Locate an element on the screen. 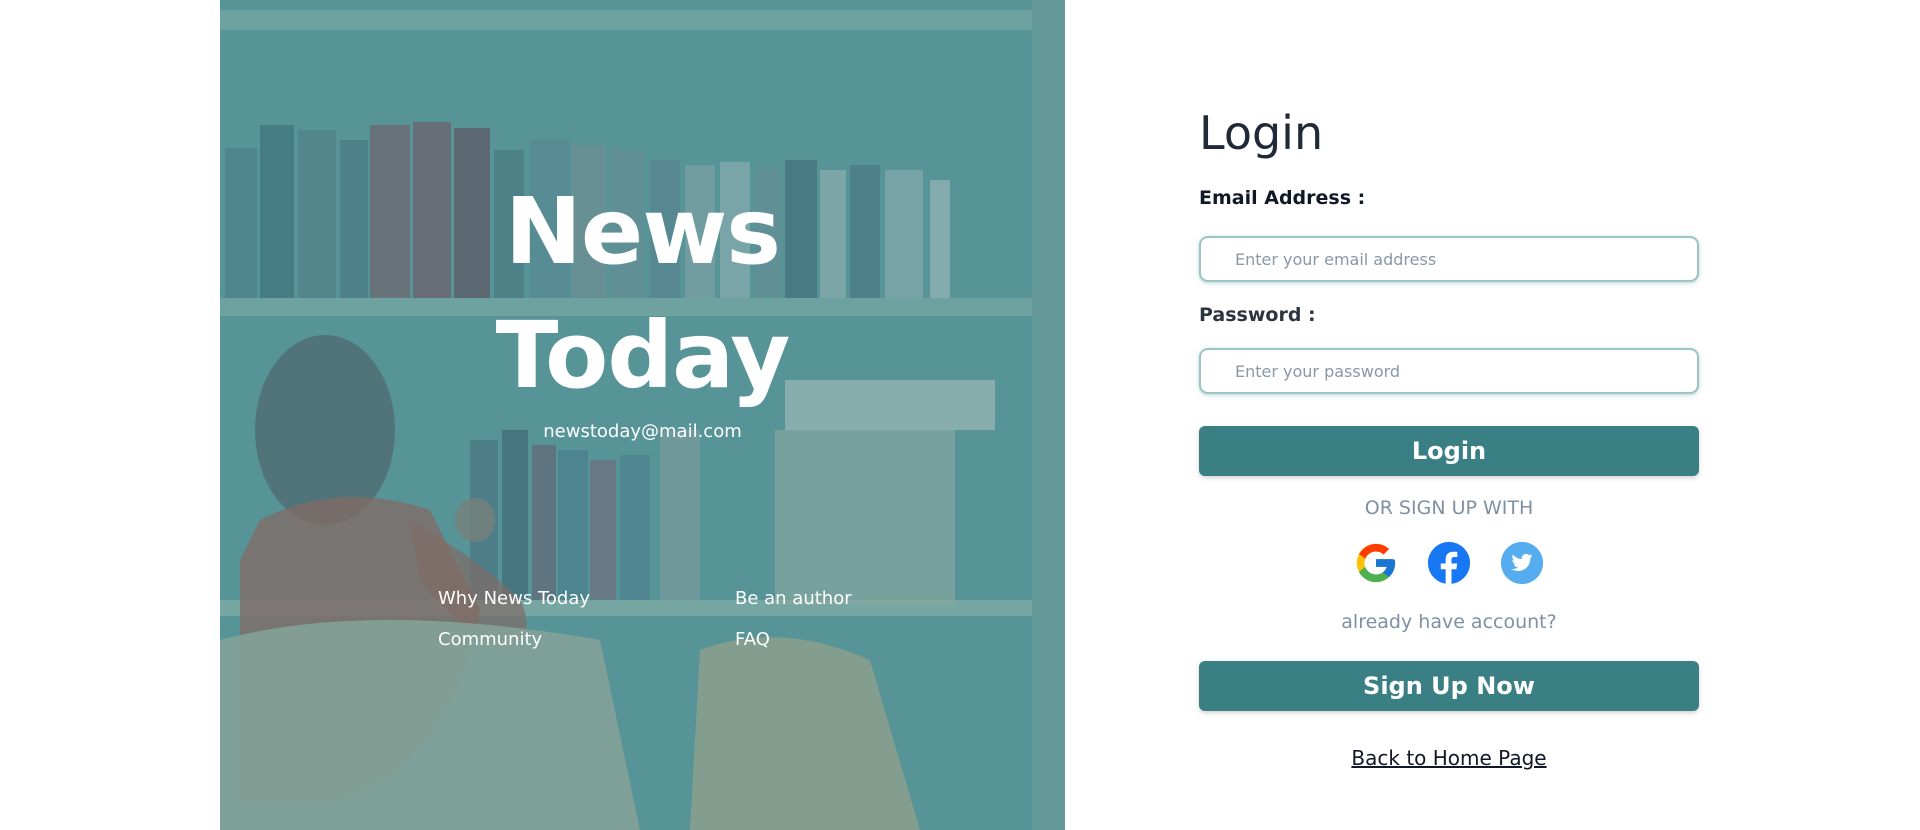  google-icon is located at coordinates (1376, 563).